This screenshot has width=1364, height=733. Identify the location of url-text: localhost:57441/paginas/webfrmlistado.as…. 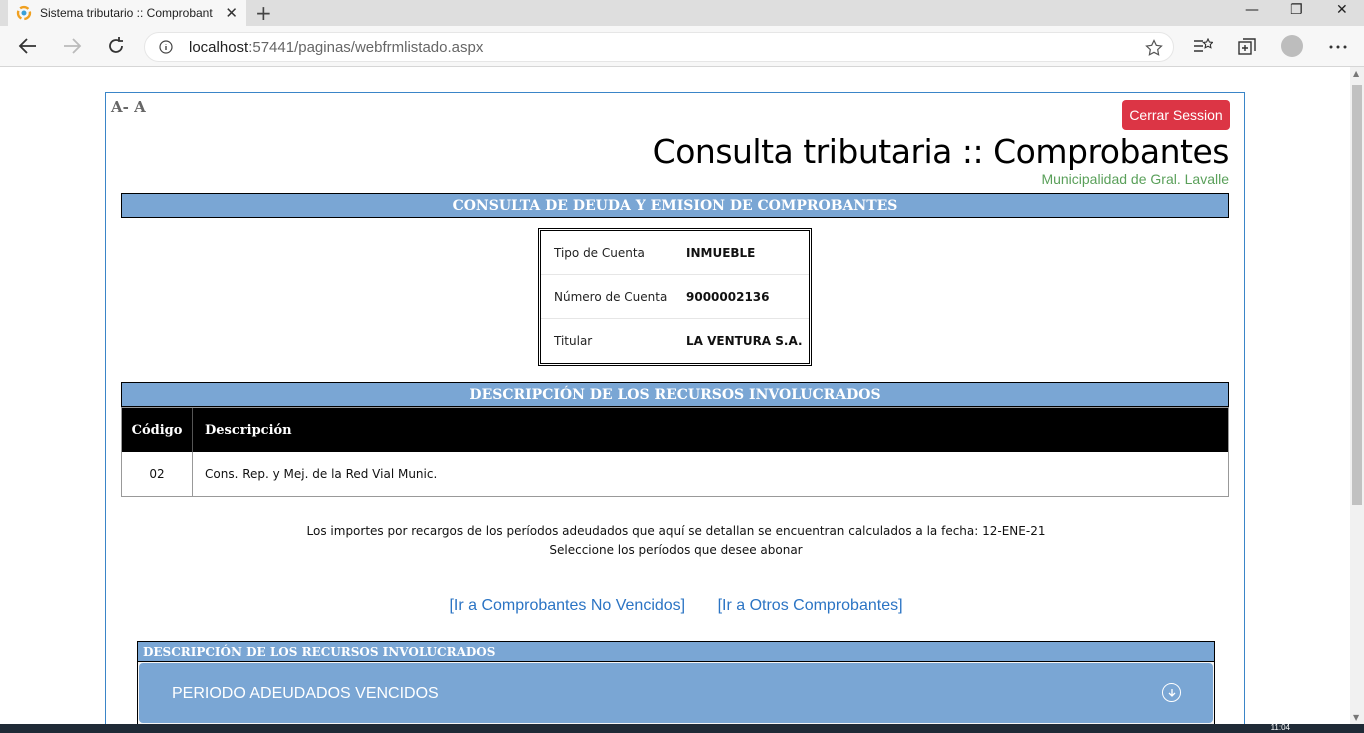
(336, 47).